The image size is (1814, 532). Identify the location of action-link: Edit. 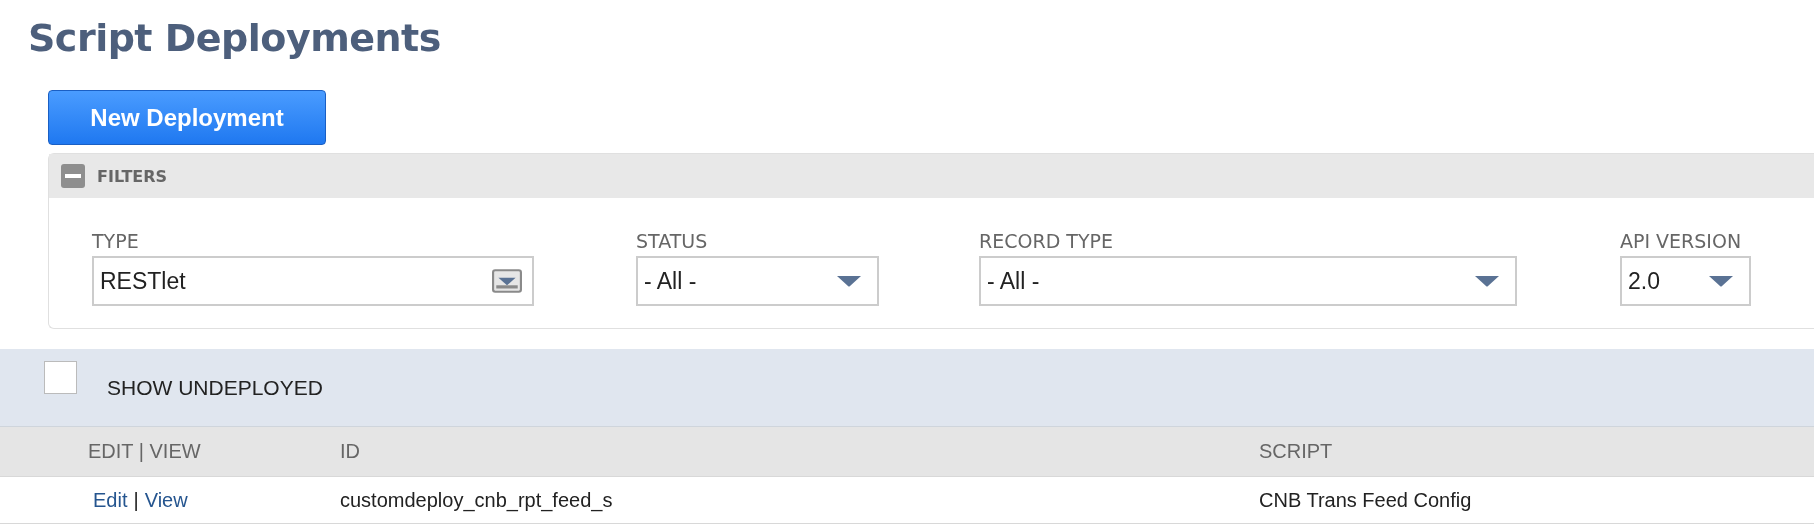
(110, 499).